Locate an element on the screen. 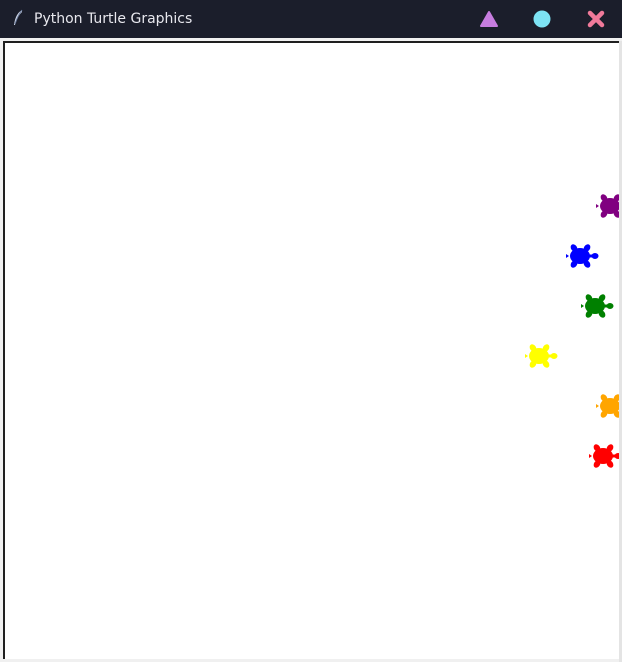 The image size is (622, 662). maximize-button is located at coordinates (542, 19).